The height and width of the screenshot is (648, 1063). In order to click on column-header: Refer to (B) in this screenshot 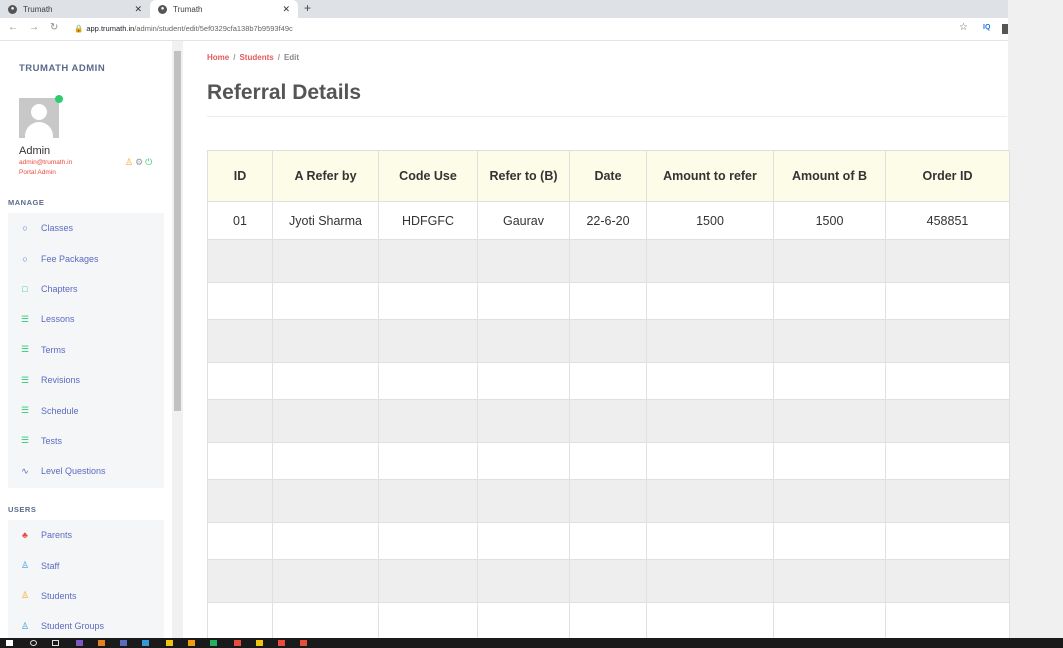, I will do `click(523, 176)`.